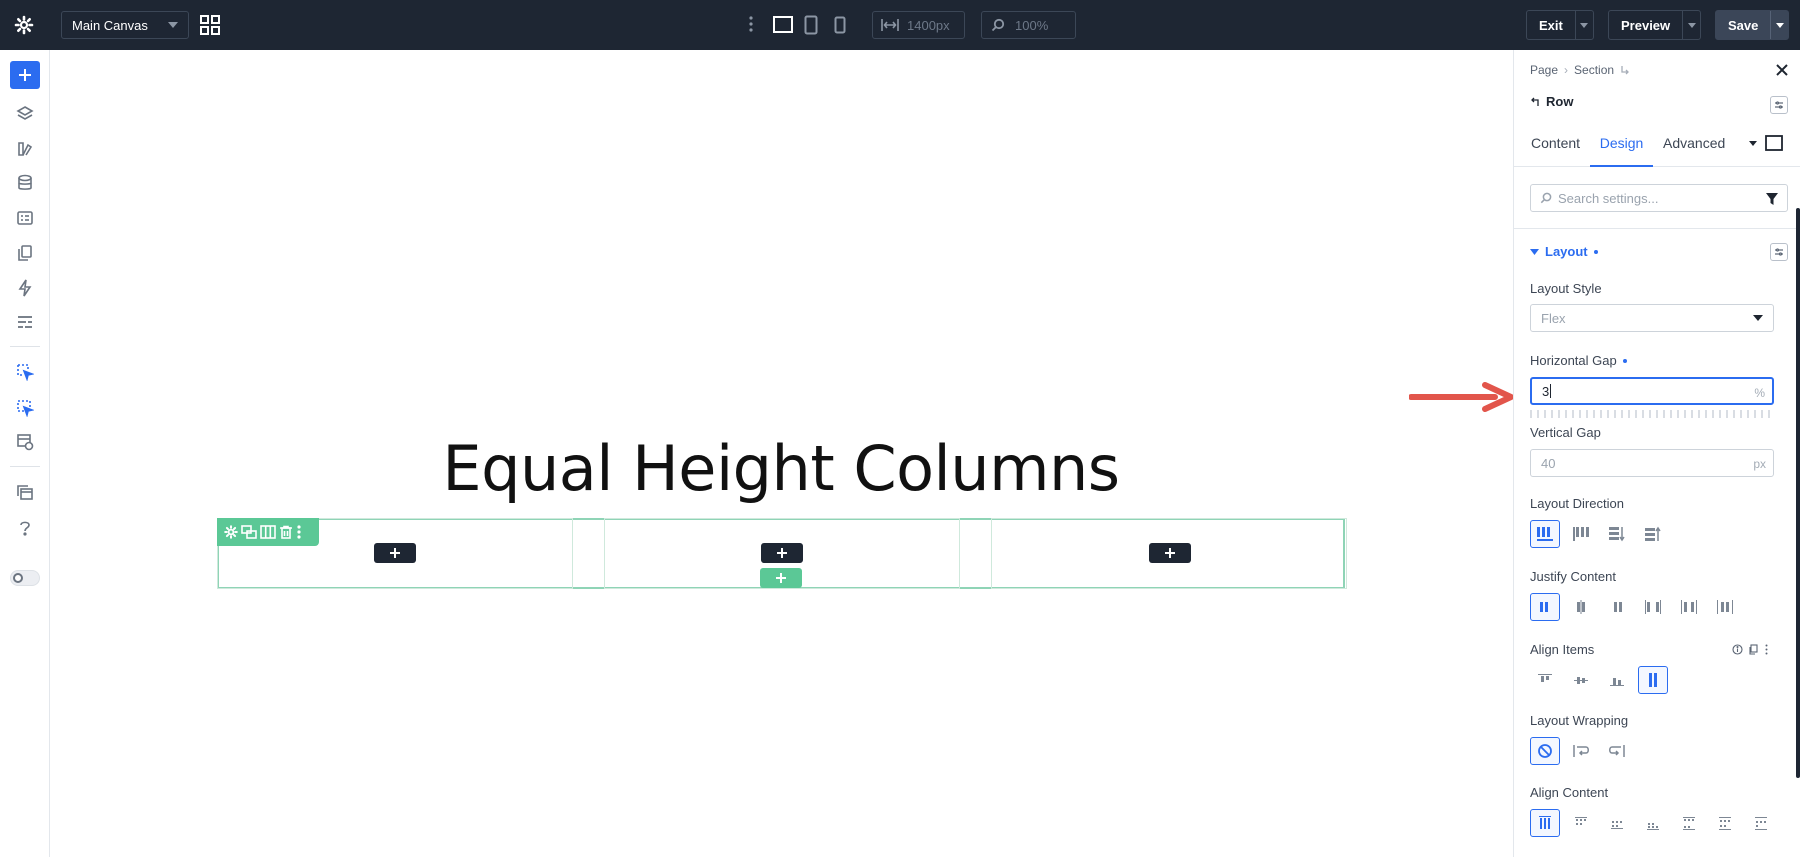 This screenshot has height=857, width=1800. Describe the element at coordinates (25, 578) in the screenshot. I see `theme-toggle` at that location.